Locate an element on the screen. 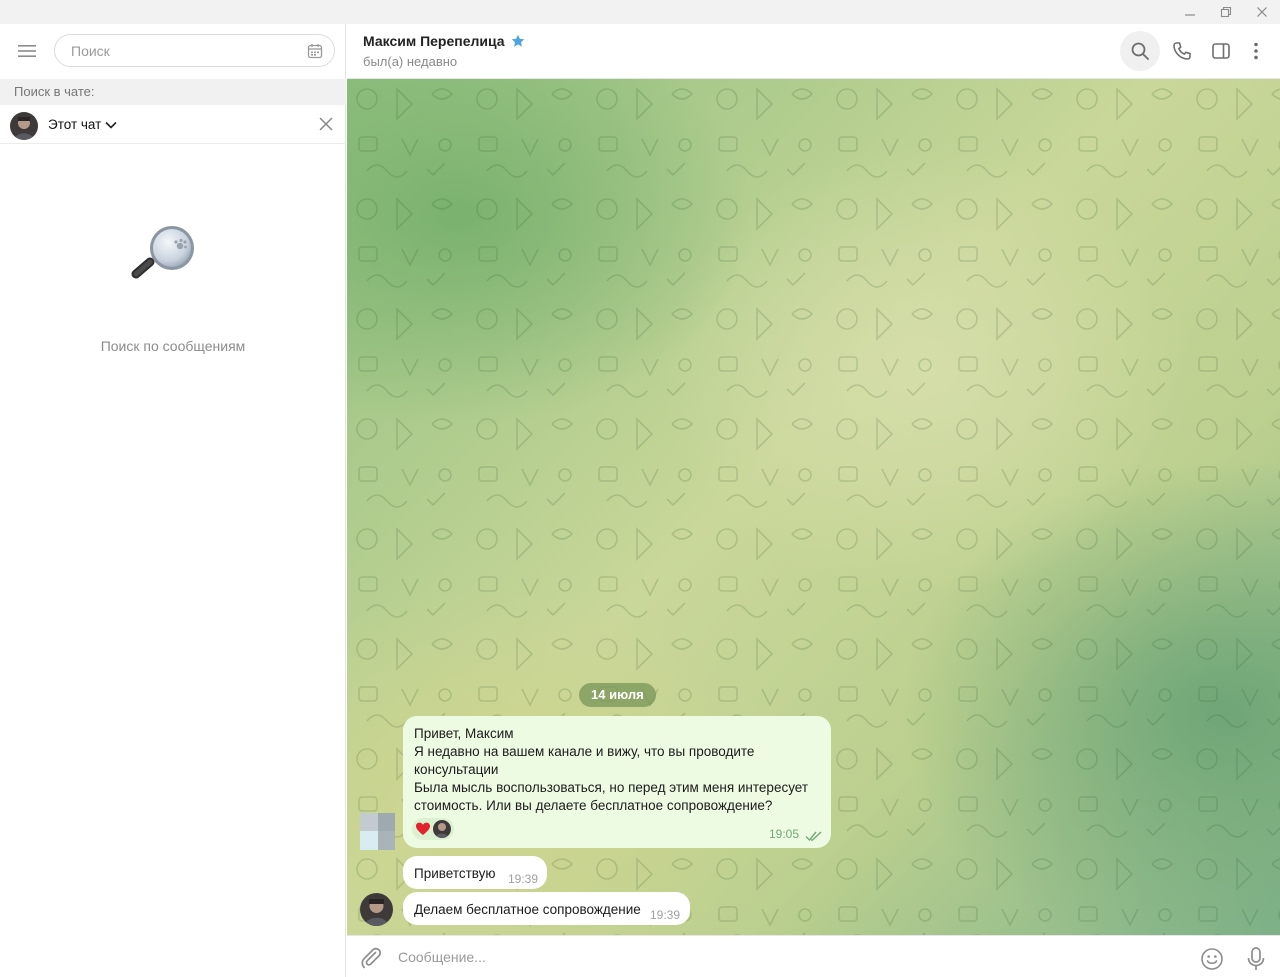 Image resolution: width=1280 pixels, height=977 pixels. window-titlebar is located at coordinates (640, 12).